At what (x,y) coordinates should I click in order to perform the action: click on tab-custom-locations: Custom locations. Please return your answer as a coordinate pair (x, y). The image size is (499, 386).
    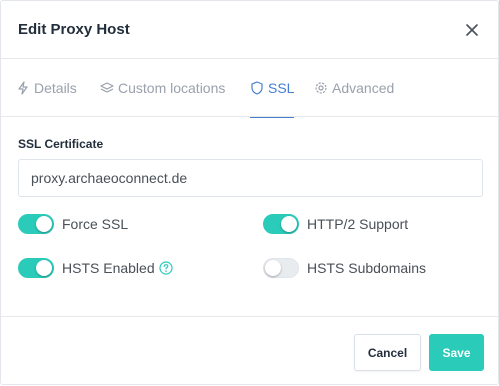
    Looking at the image, I should click on (162, 88).